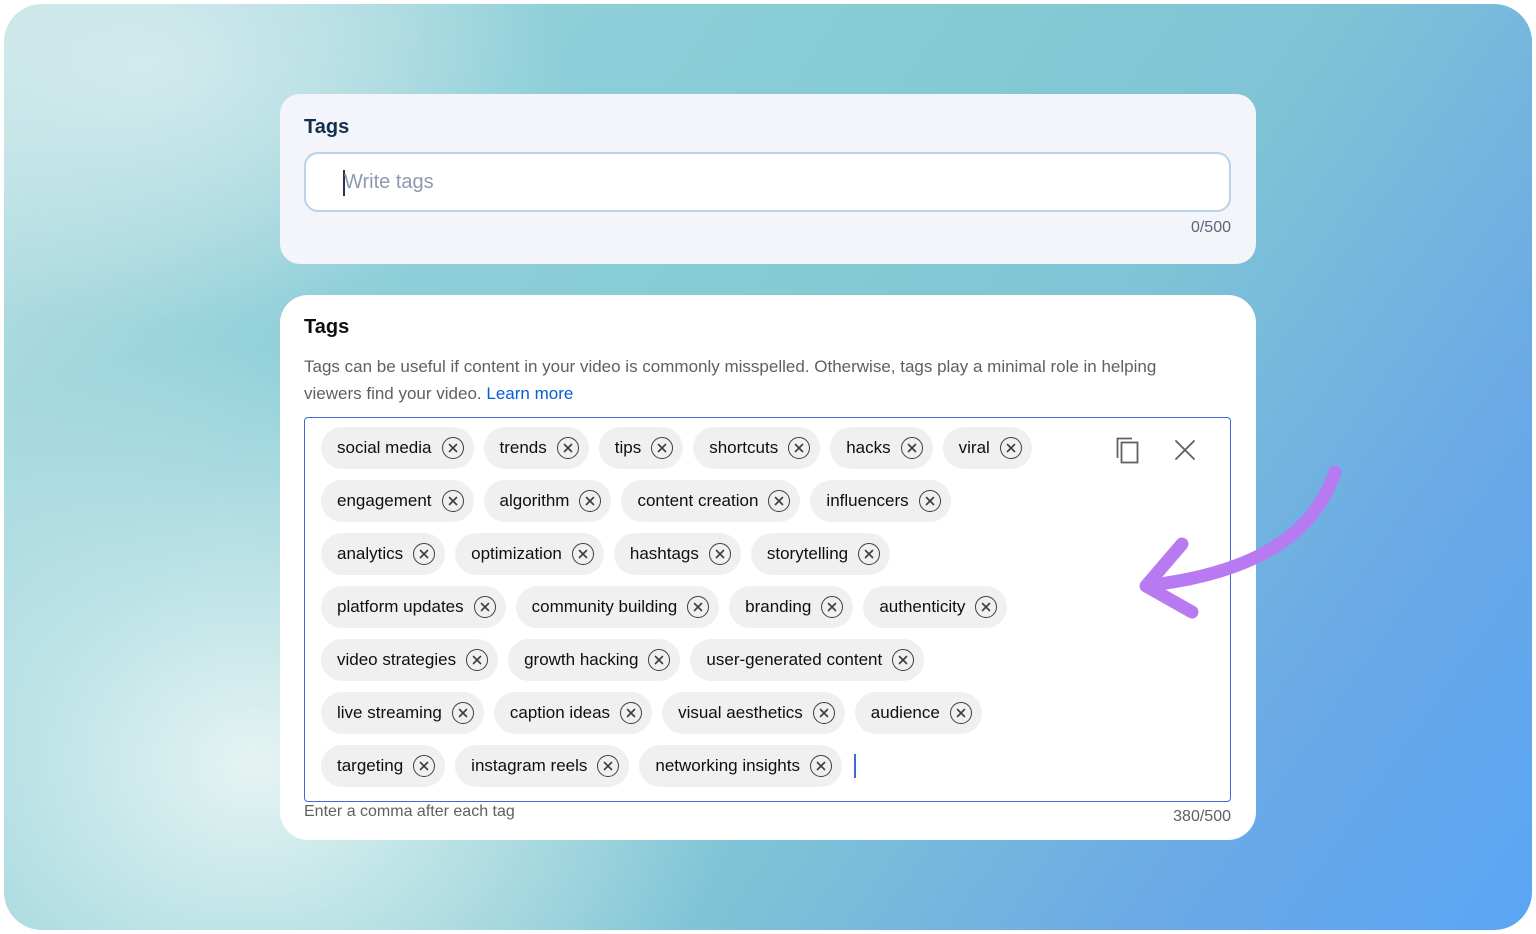 The image size is (1536, 934). What do you see at coordinates (677, 554) in the screenshot?
I see `tag-chip: hashtags` at bounding box center [677, 554].